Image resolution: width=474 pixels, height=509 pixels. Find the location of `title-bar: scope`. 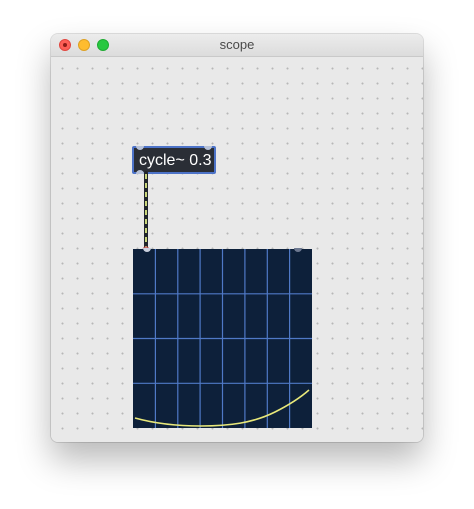

title-bar: scope is located at coordinates (237, 45).